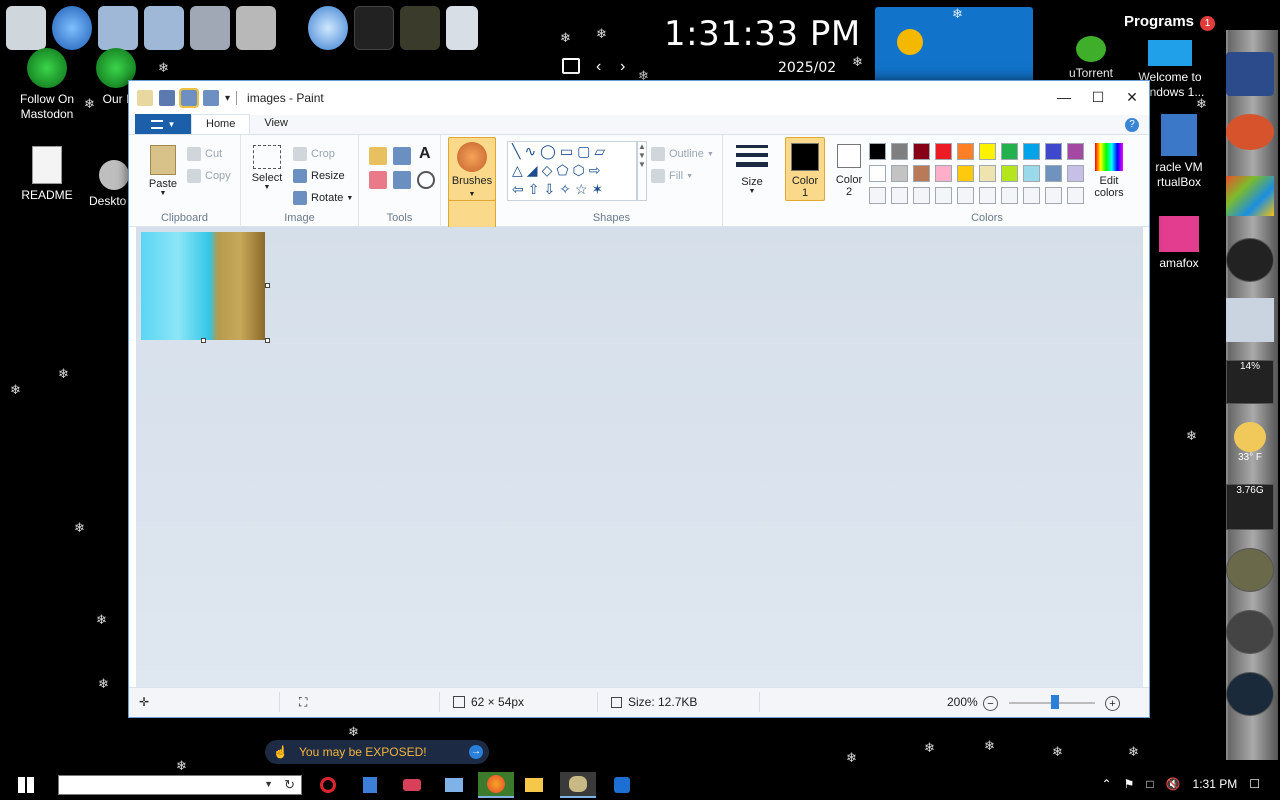 The image size is (1280, 800). Describe the element at coordinates (622, 785) in the screenshot. I see `taskbar-app-icon` at that location.